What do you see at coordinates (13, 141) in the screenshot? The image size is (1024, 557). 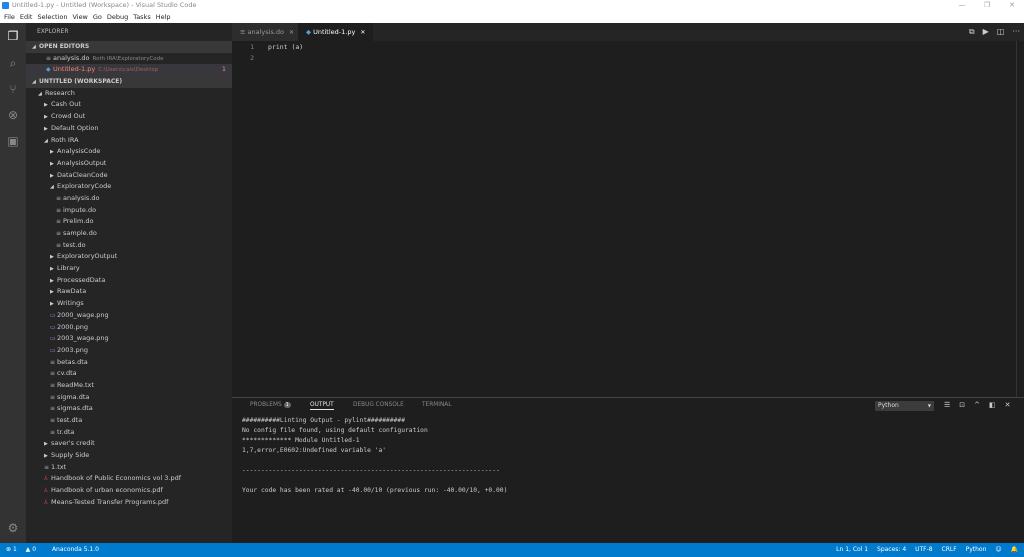 I see `extensions-icon: ▣` at bounding box center [13, 141].